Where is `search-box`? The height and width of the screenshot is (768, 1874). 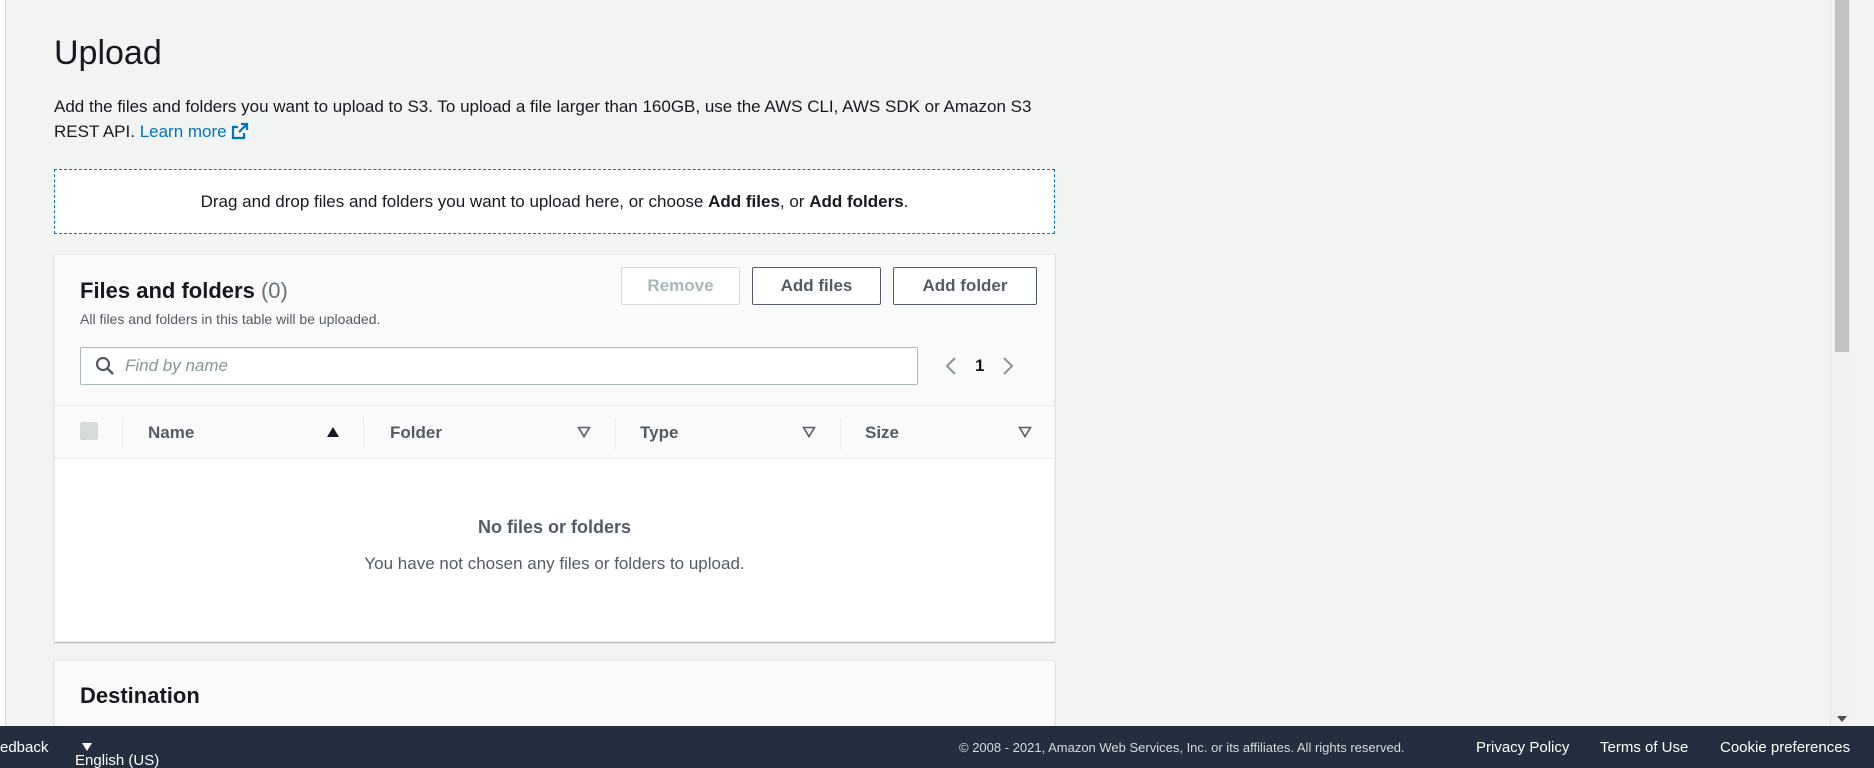 search-box is located at coordinates (499, 366).